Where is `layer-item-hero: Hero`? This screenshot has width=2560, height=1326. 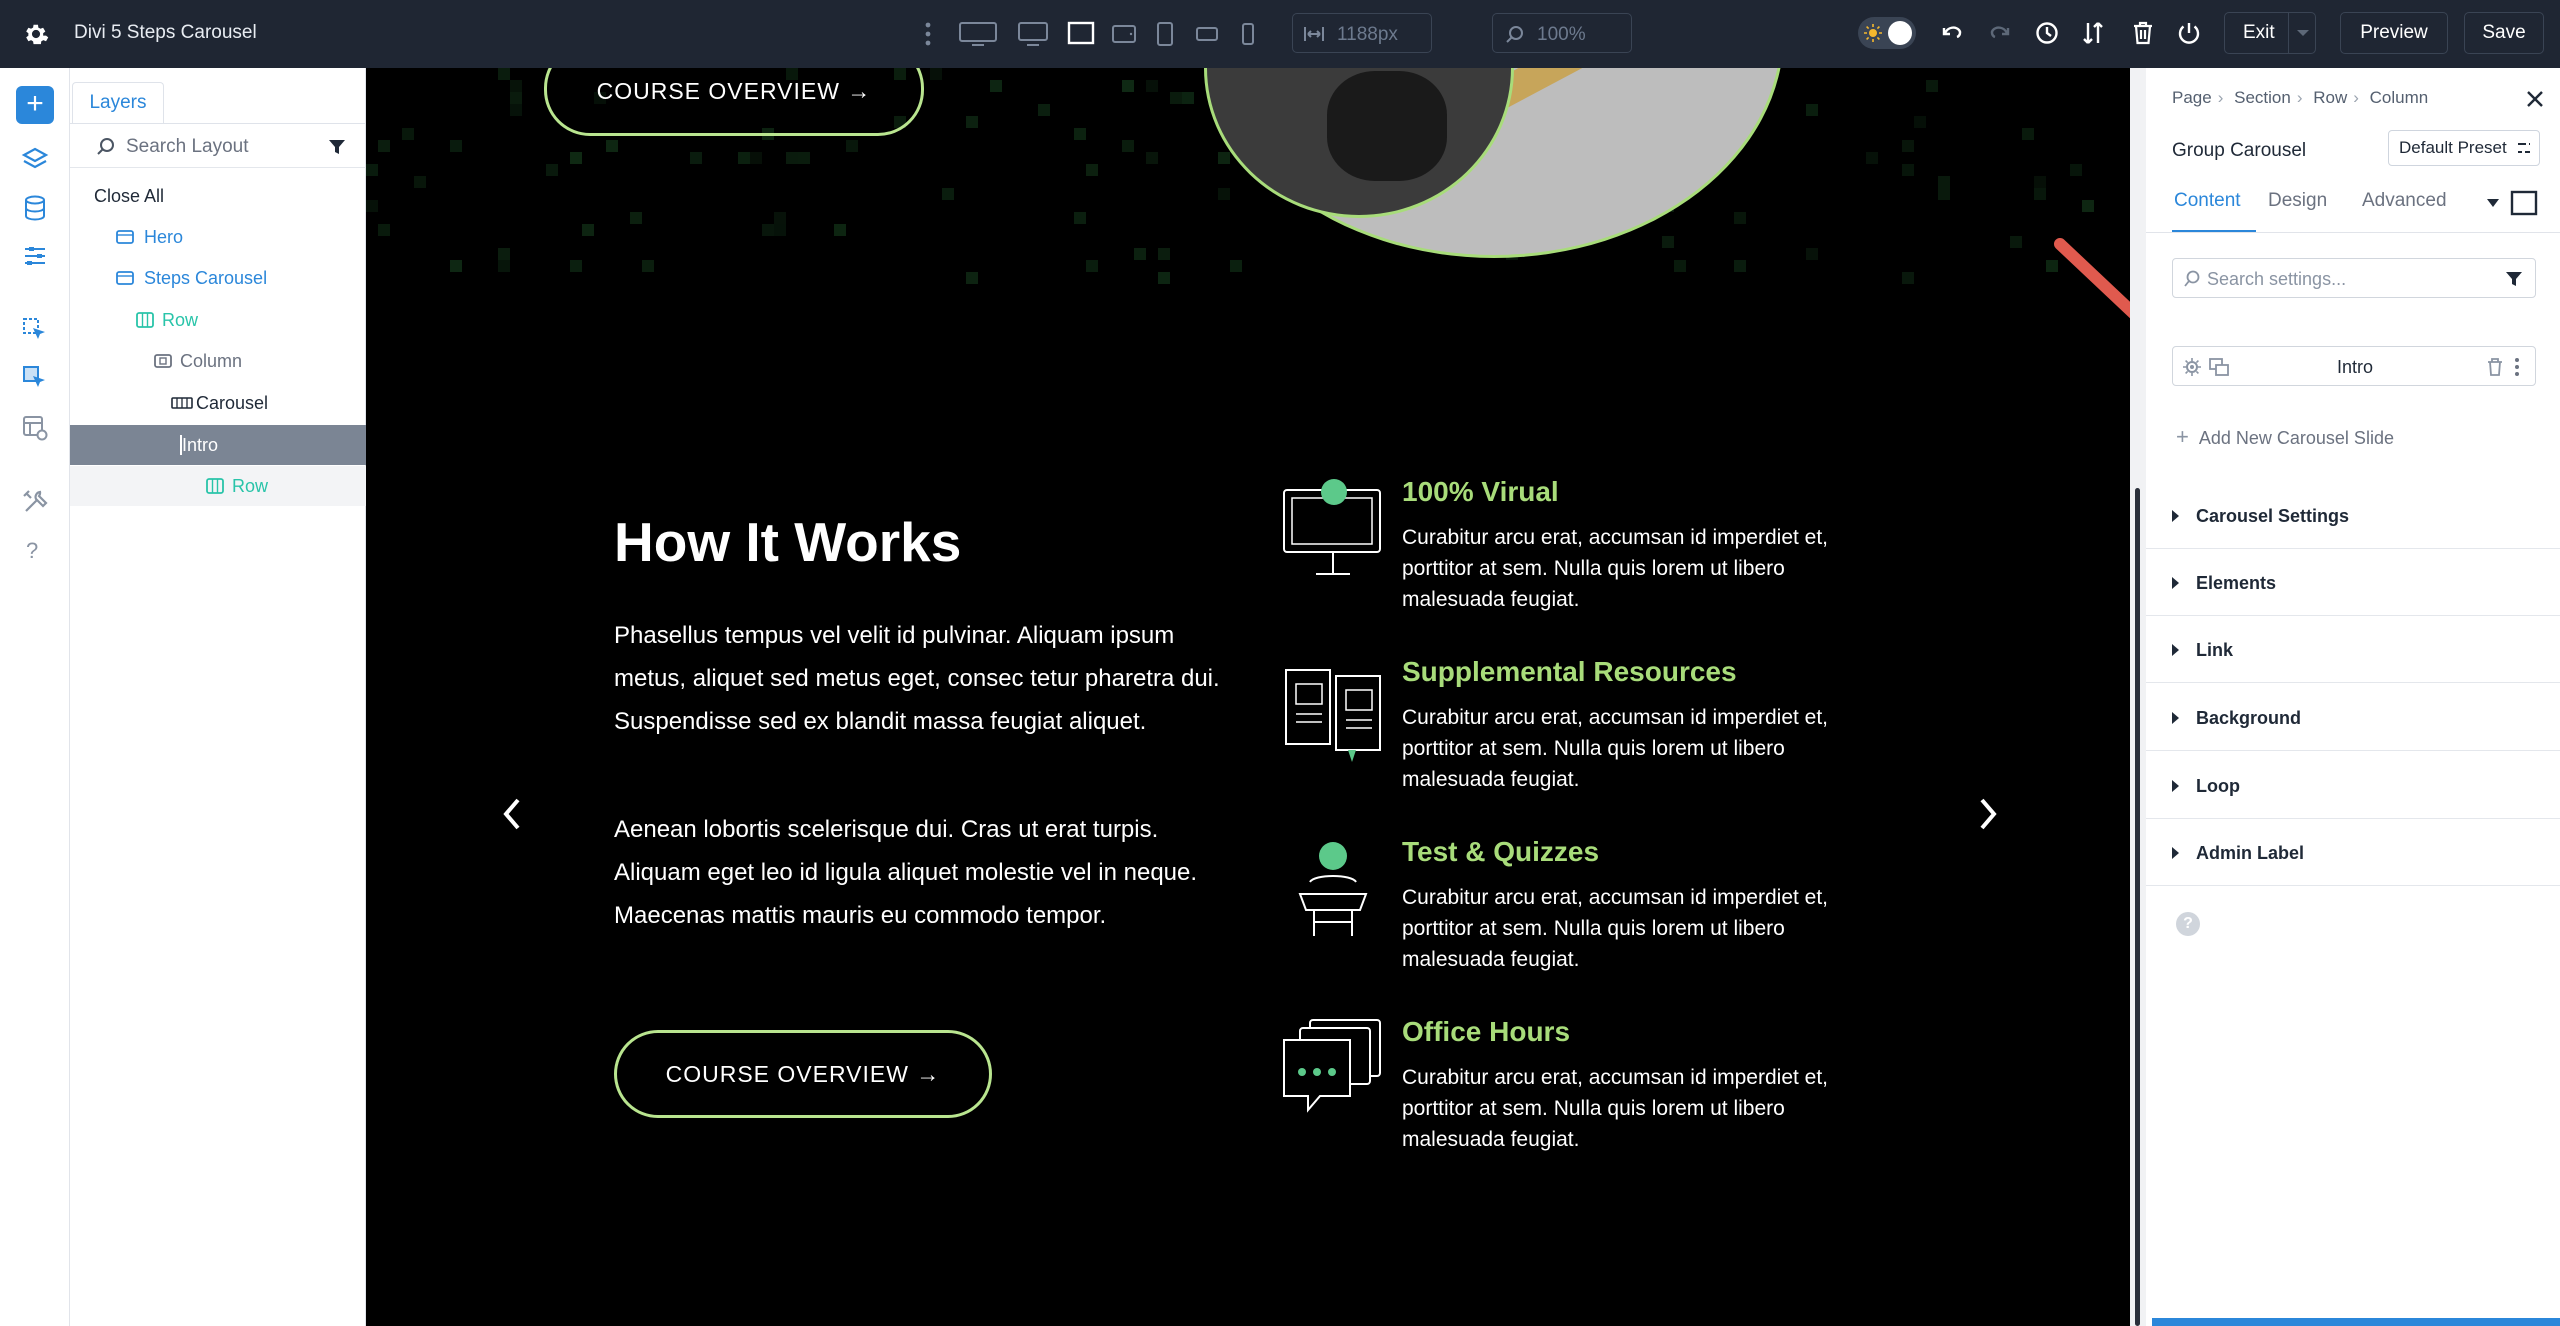 layer-item-hero: Hero is located at coordinates (218, 237).